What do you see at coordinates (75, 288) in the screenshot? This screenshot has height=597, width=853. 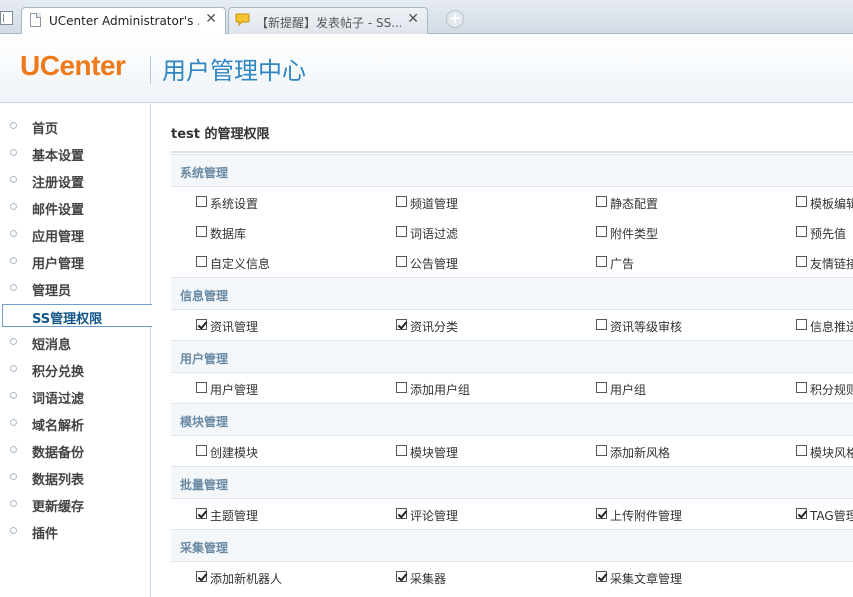 I see `sidebar-item: 管理员` at bounding box center [75, 288].